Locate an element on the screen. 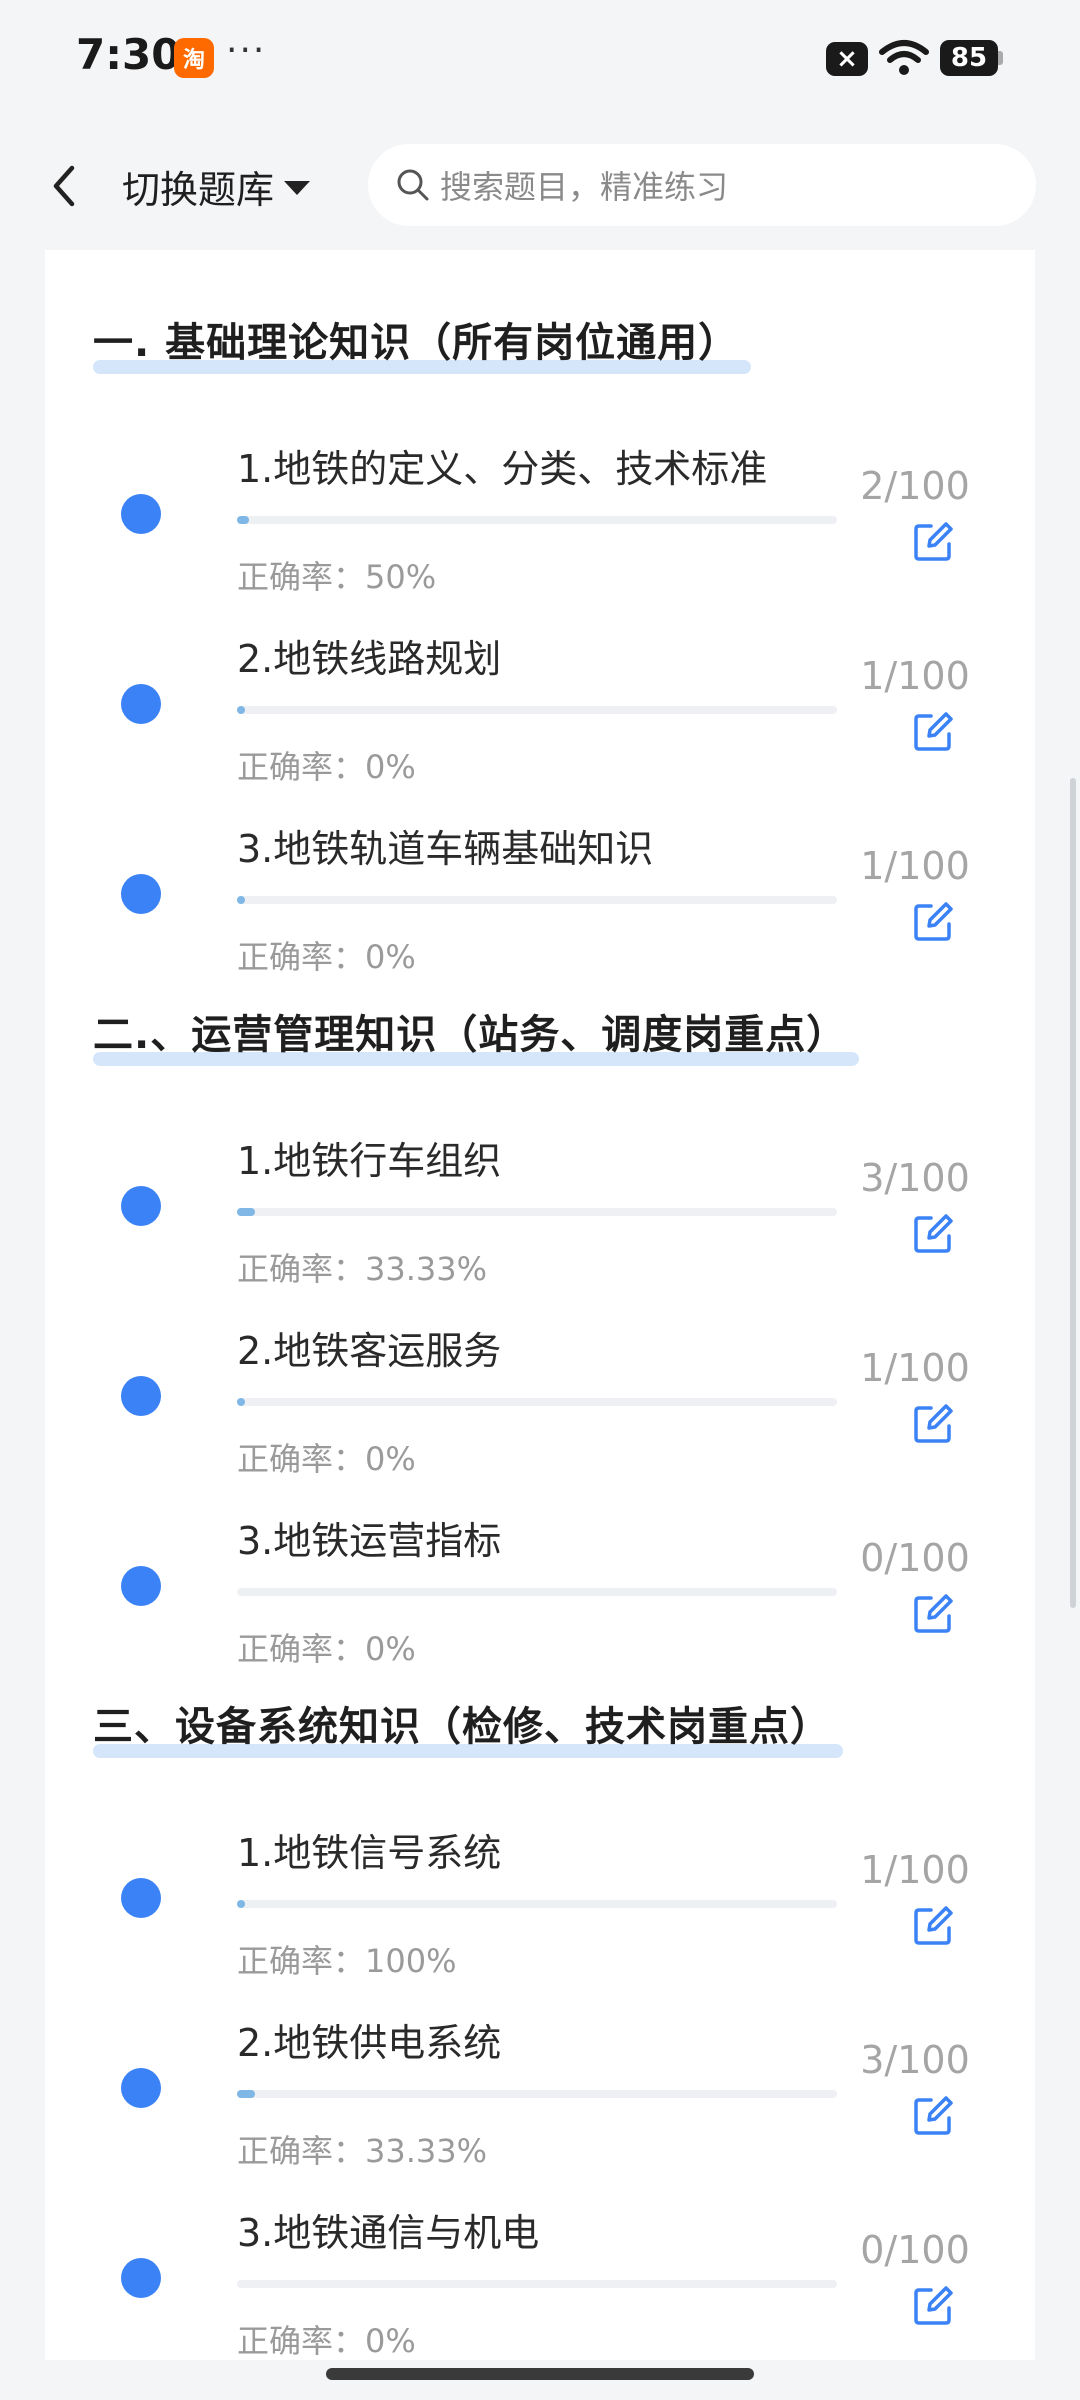 The image size is (1080, 2400). chapter-name: 2.地铁客运服务 is located at coordinates (369, 1351).